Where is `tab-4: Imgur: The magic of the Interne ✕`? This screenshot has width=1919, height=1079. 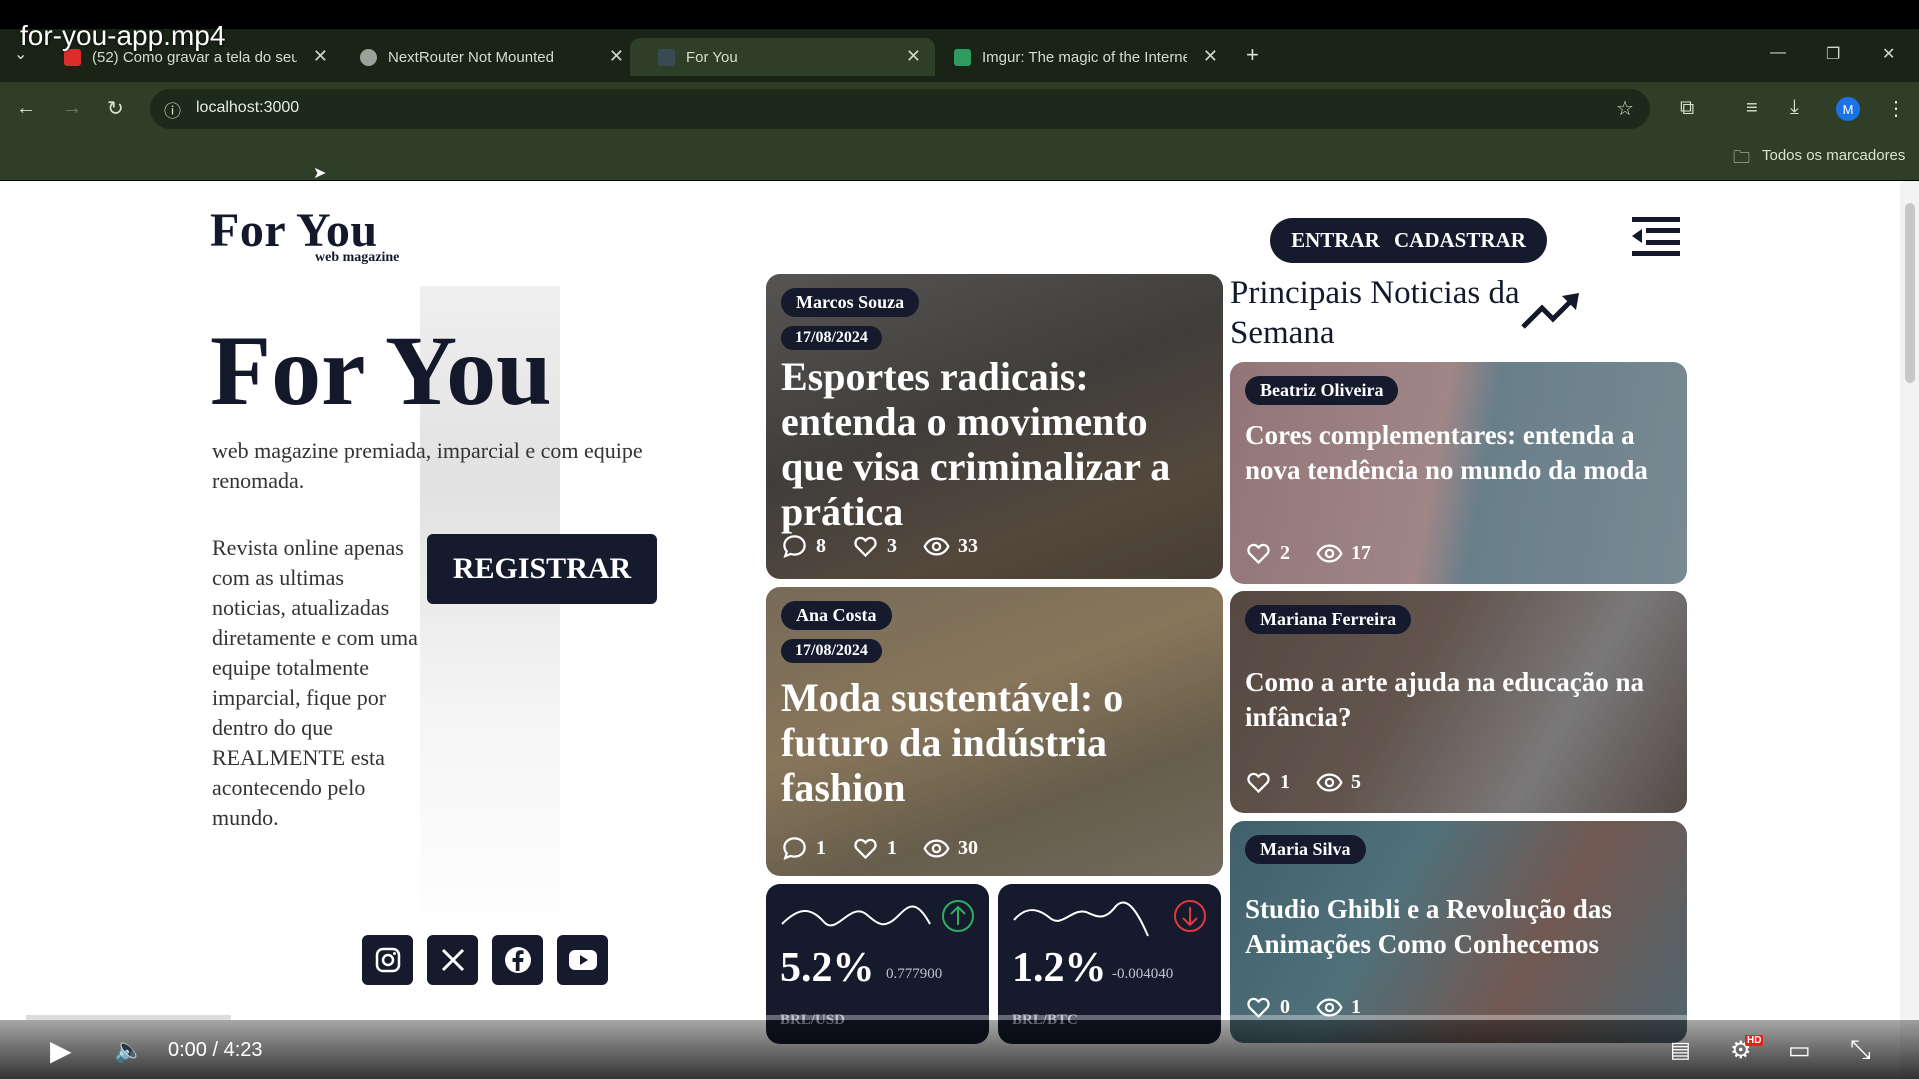
tab-4: Imgur: The magic of the Interne ✕ is located at coordinates (1079, 57).